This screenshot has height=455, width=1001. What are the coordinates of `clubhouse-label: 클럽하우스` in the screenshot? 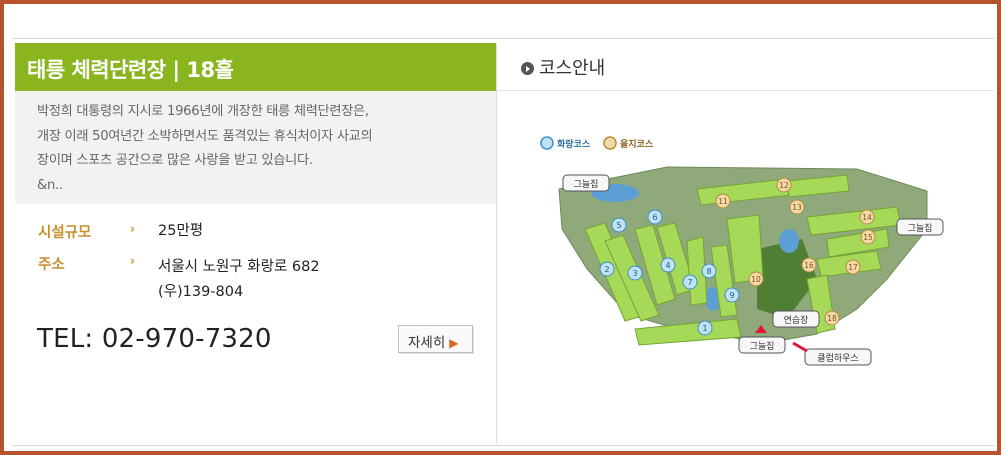 It's located at (837, 358).